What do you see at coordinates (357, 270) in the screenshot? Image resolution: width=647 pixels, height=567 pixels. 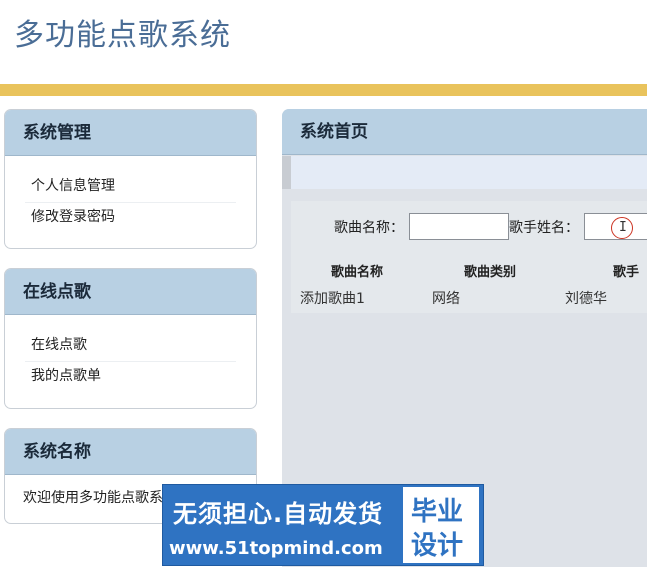 I see `column-header-song-name: 歌曲名称` at bounding box center [357, 270].